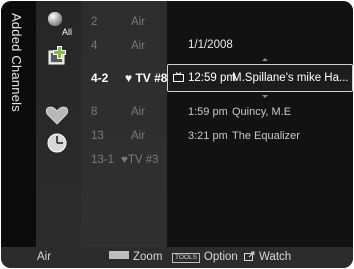 Image resolution: width=354 pixels, height=269 pixels. What do you see at coordinates (249, 257) in the screenshot?
I see `enter-icon` at bounding box center [249, 257].